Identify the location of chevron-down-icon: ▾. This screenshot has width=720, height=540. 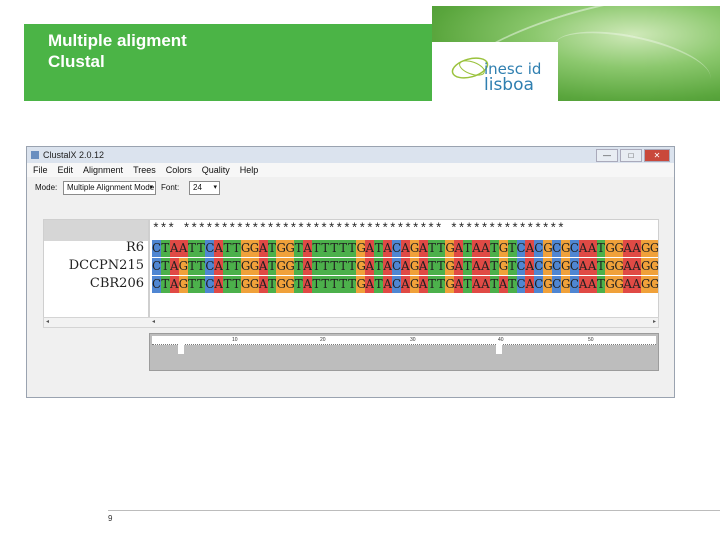
(151, 187).